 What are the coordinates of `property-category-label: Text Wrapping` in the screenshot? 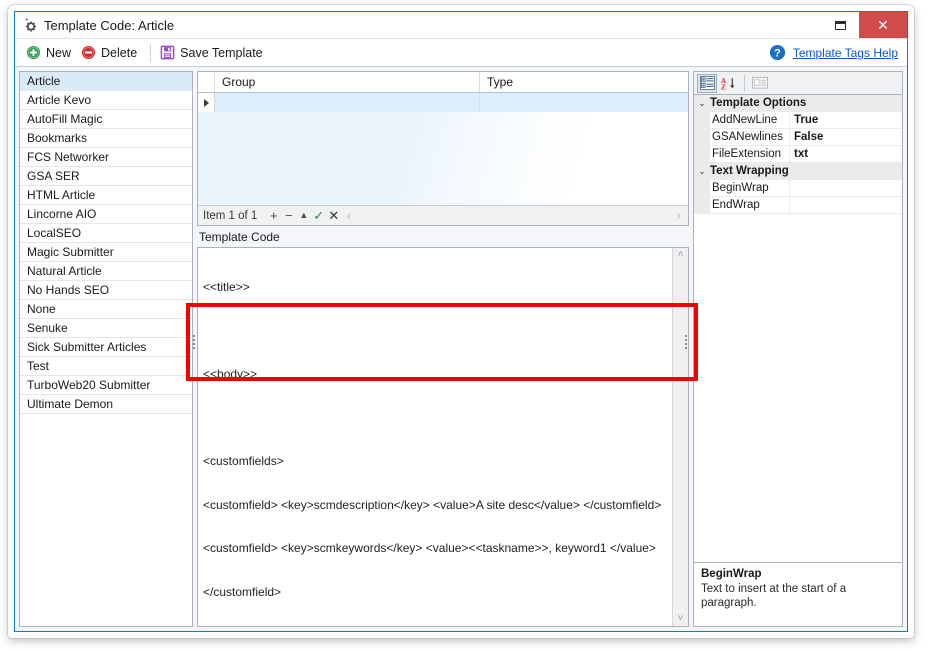 It's located at (749, 171).